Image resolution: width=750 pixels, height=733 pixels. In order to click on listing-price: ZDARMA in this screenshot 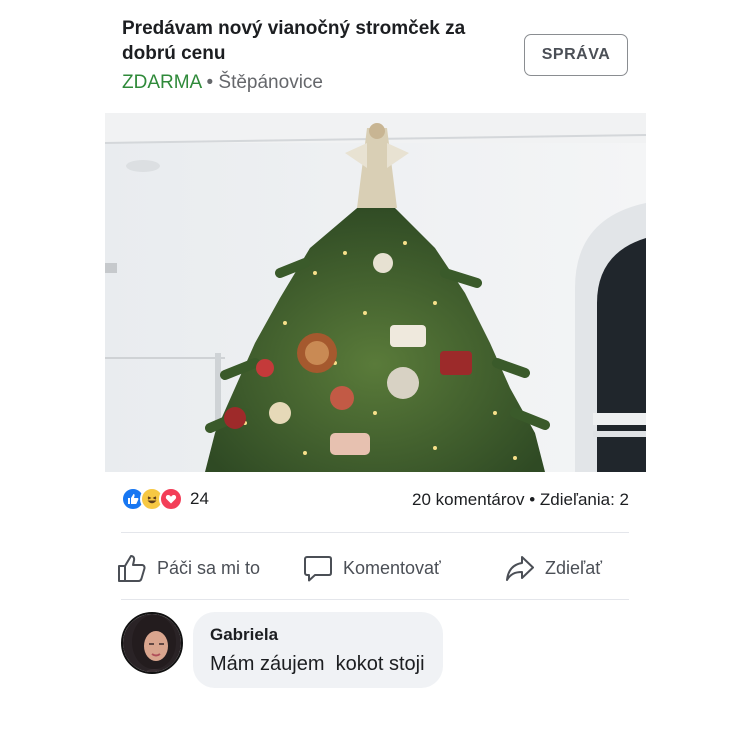, I will do `click(162, 82)`.